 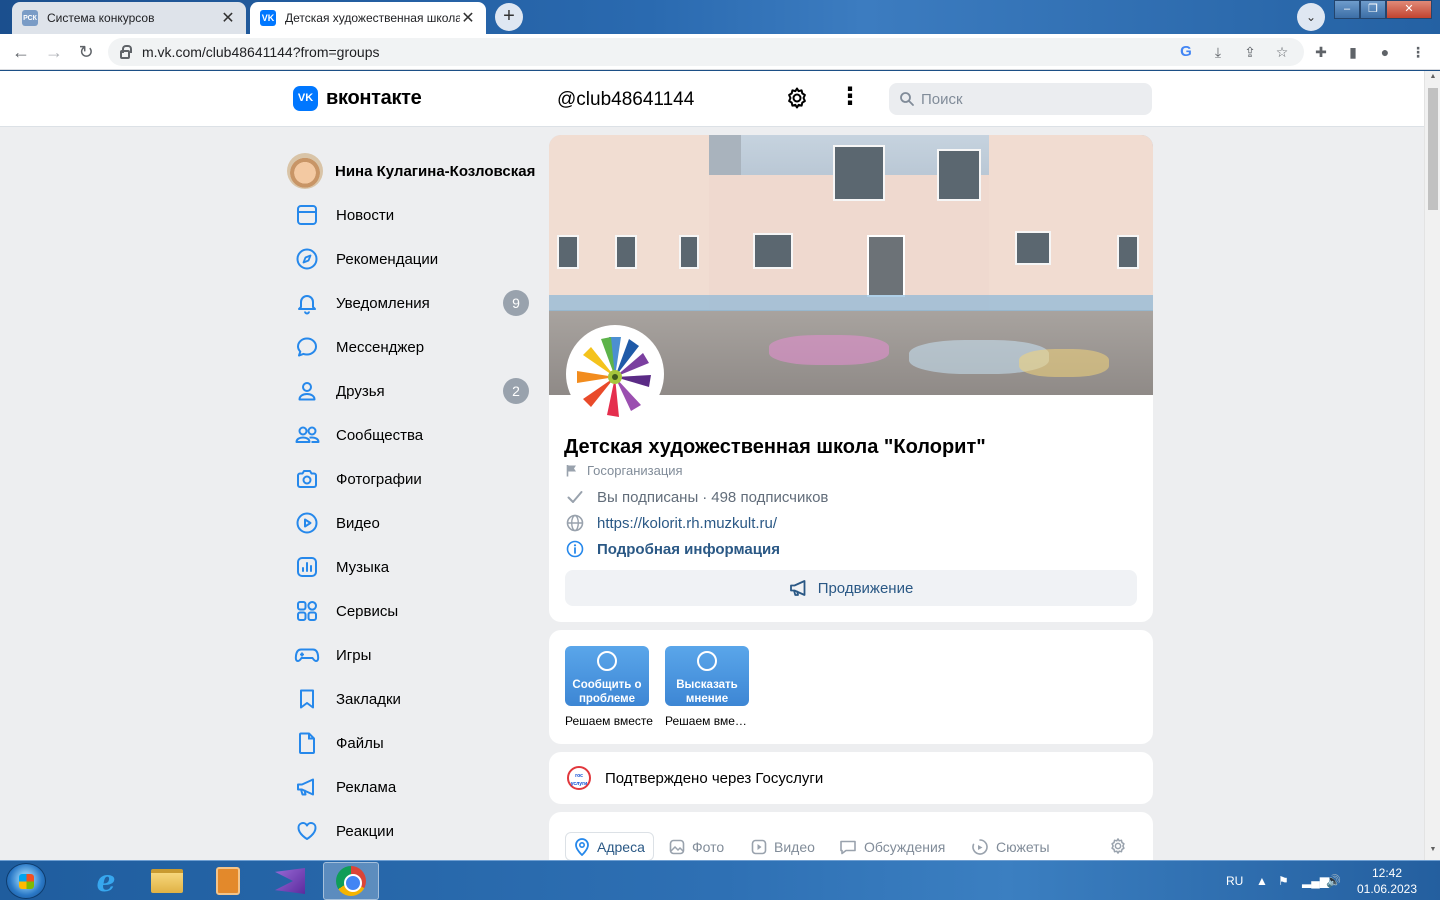 I want to click on gear-icon, so click(x=797, y=98).